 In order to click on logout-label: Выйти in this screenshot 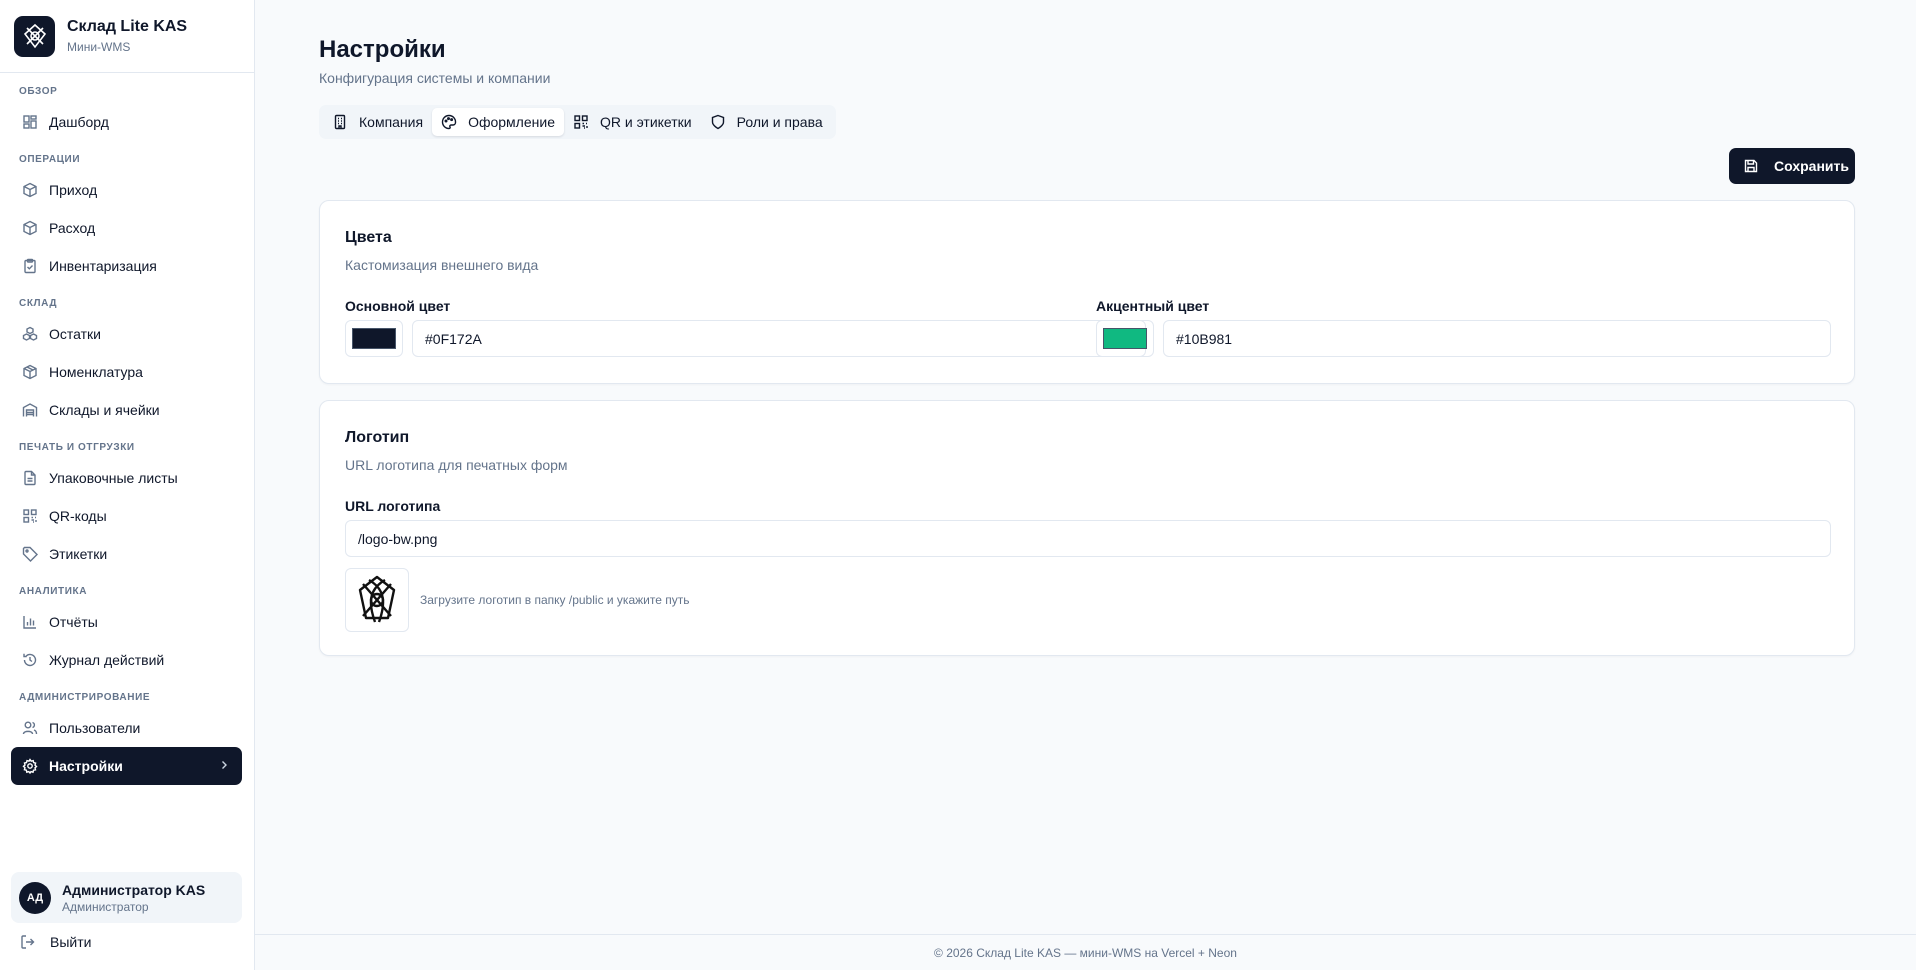, I will do `click(71, 942)`.